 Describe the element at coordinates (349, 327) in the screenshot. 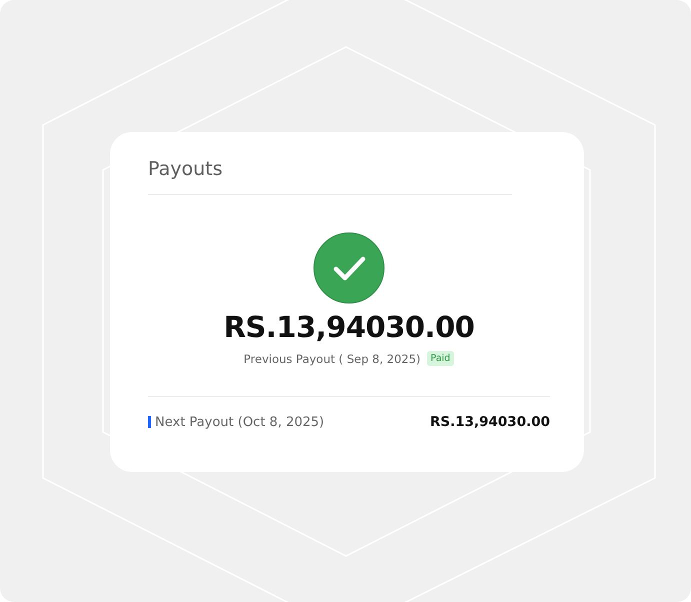

I see `payout-amount: RS.13,94030.00` at that location.